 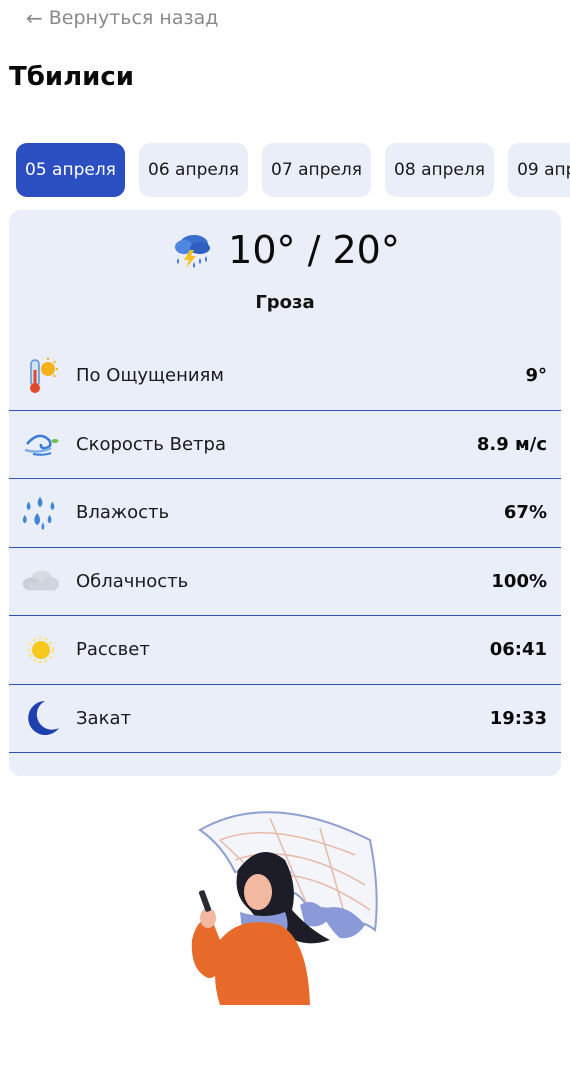 What do you see at coordinates (193, 251) in the screenshot?
I see `thunderstorm-icon` at bounding box center [193, 251].